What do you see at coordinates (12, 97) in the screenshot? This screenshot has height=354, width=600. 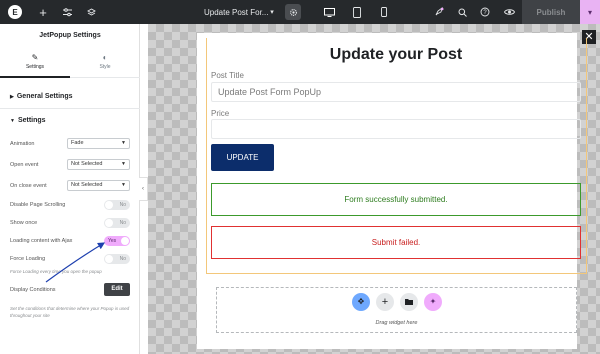 I see `caret-right-icon: ▶` at bounding box center [12, 97].